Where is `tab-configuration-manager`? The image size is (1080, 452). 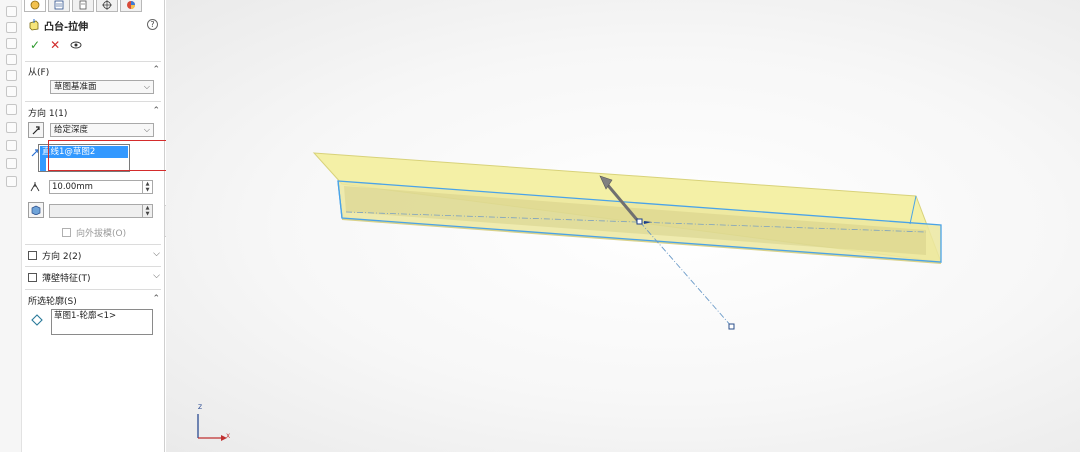
tab-configuration-manager is located at coordinates (83, 6).